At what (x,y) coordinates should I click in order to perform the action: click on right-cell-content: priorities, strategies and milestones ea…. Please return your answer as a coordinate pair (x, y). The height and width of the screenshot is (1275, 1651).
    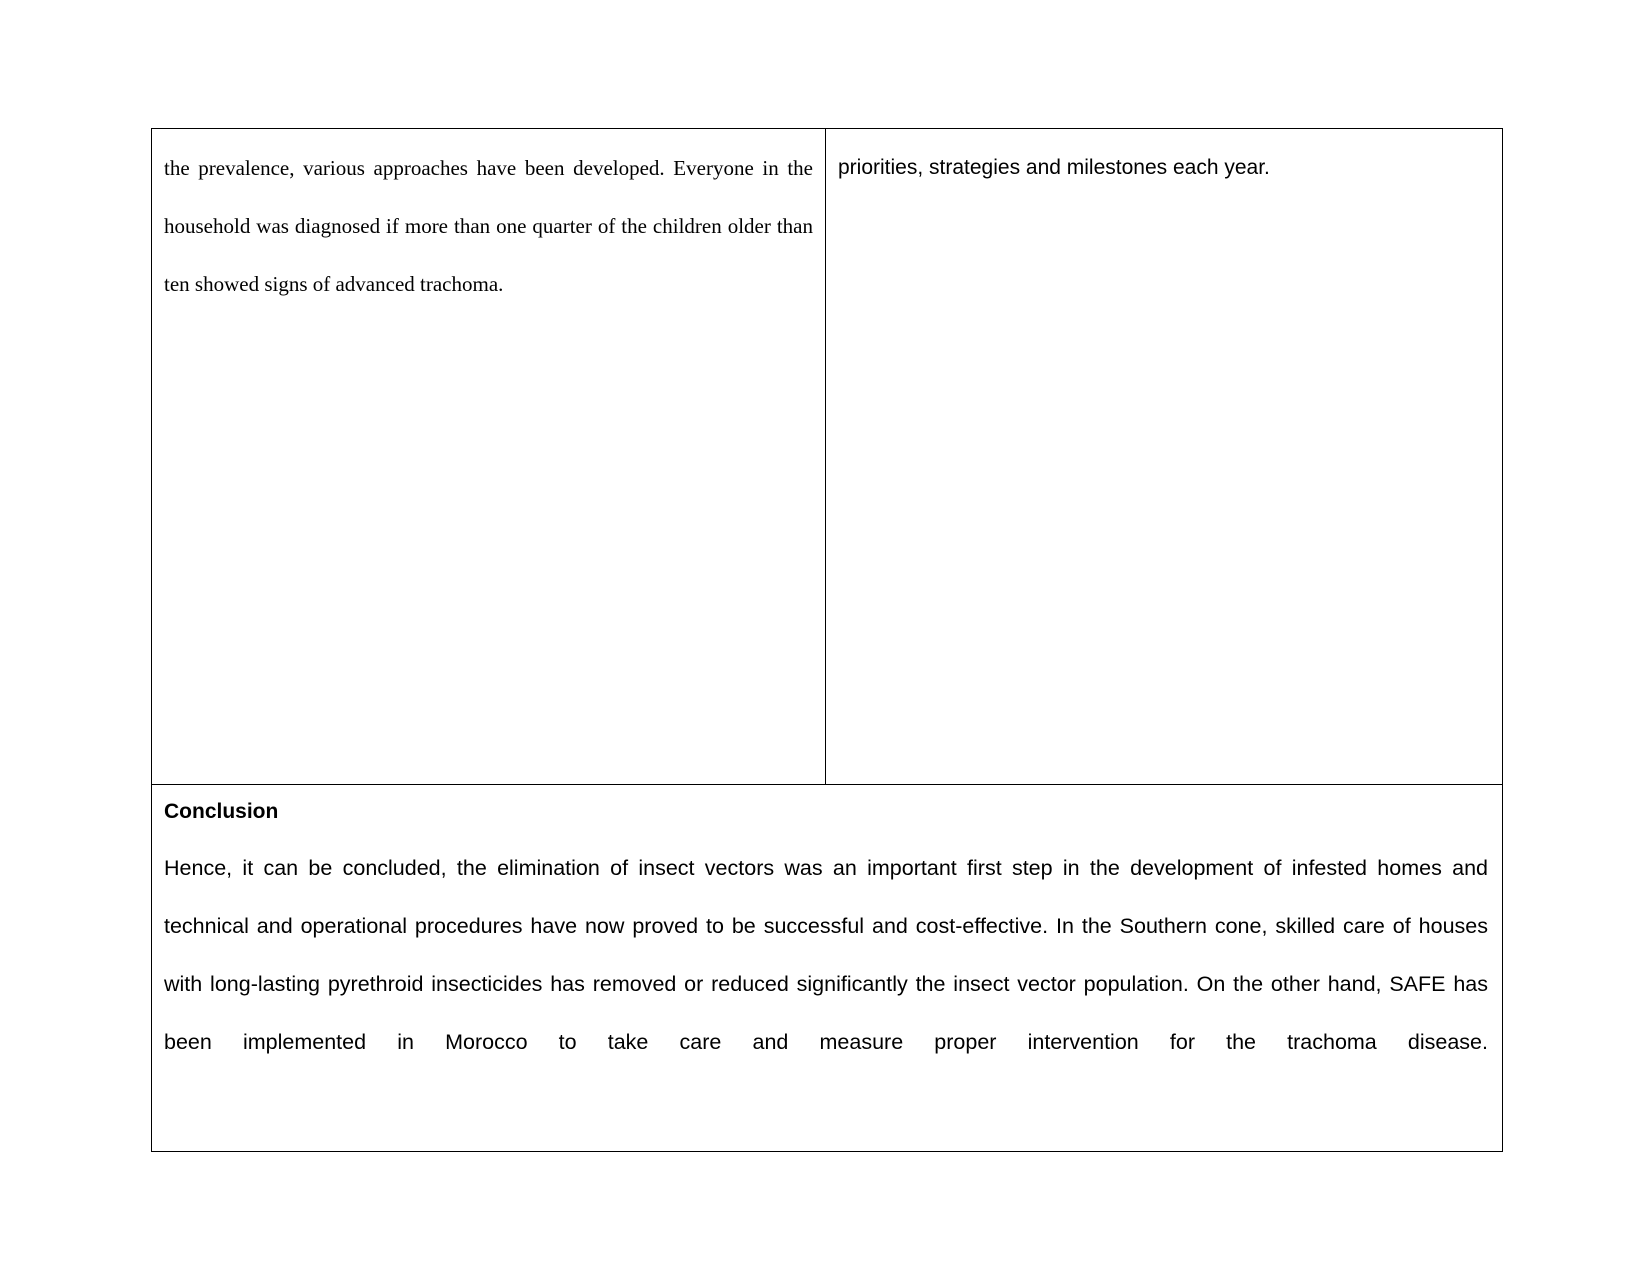
    Looking at the image, I should click on (1164, 168).